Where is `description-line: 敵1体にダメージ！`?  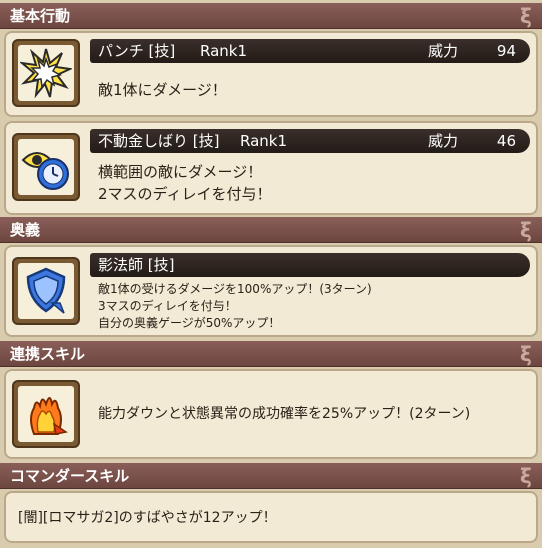
description-line: 敵1体にダメージ！ is located at coordinates (162, 90).